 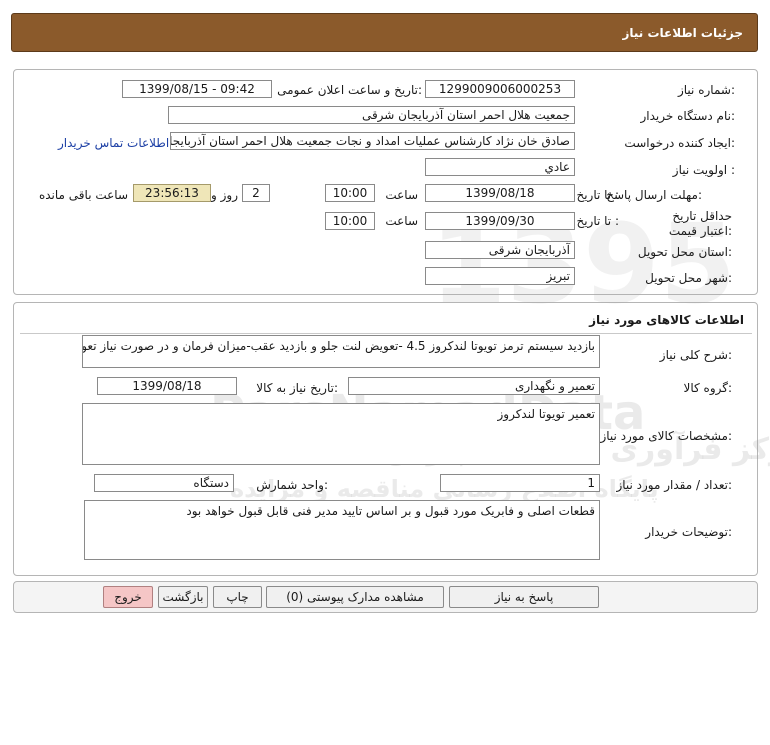 I want to click on priority-field: عادي, so click(x=500, y=167).